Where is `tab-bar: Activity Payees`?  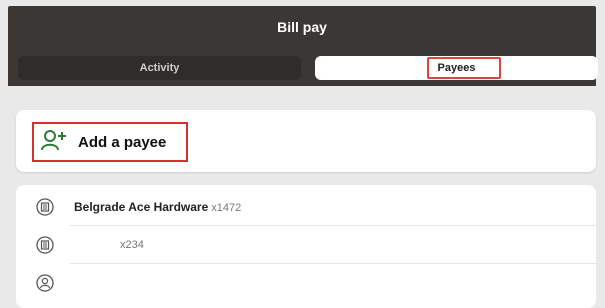 tab-bar: Activity Payees is located at coordinates (303, 67).